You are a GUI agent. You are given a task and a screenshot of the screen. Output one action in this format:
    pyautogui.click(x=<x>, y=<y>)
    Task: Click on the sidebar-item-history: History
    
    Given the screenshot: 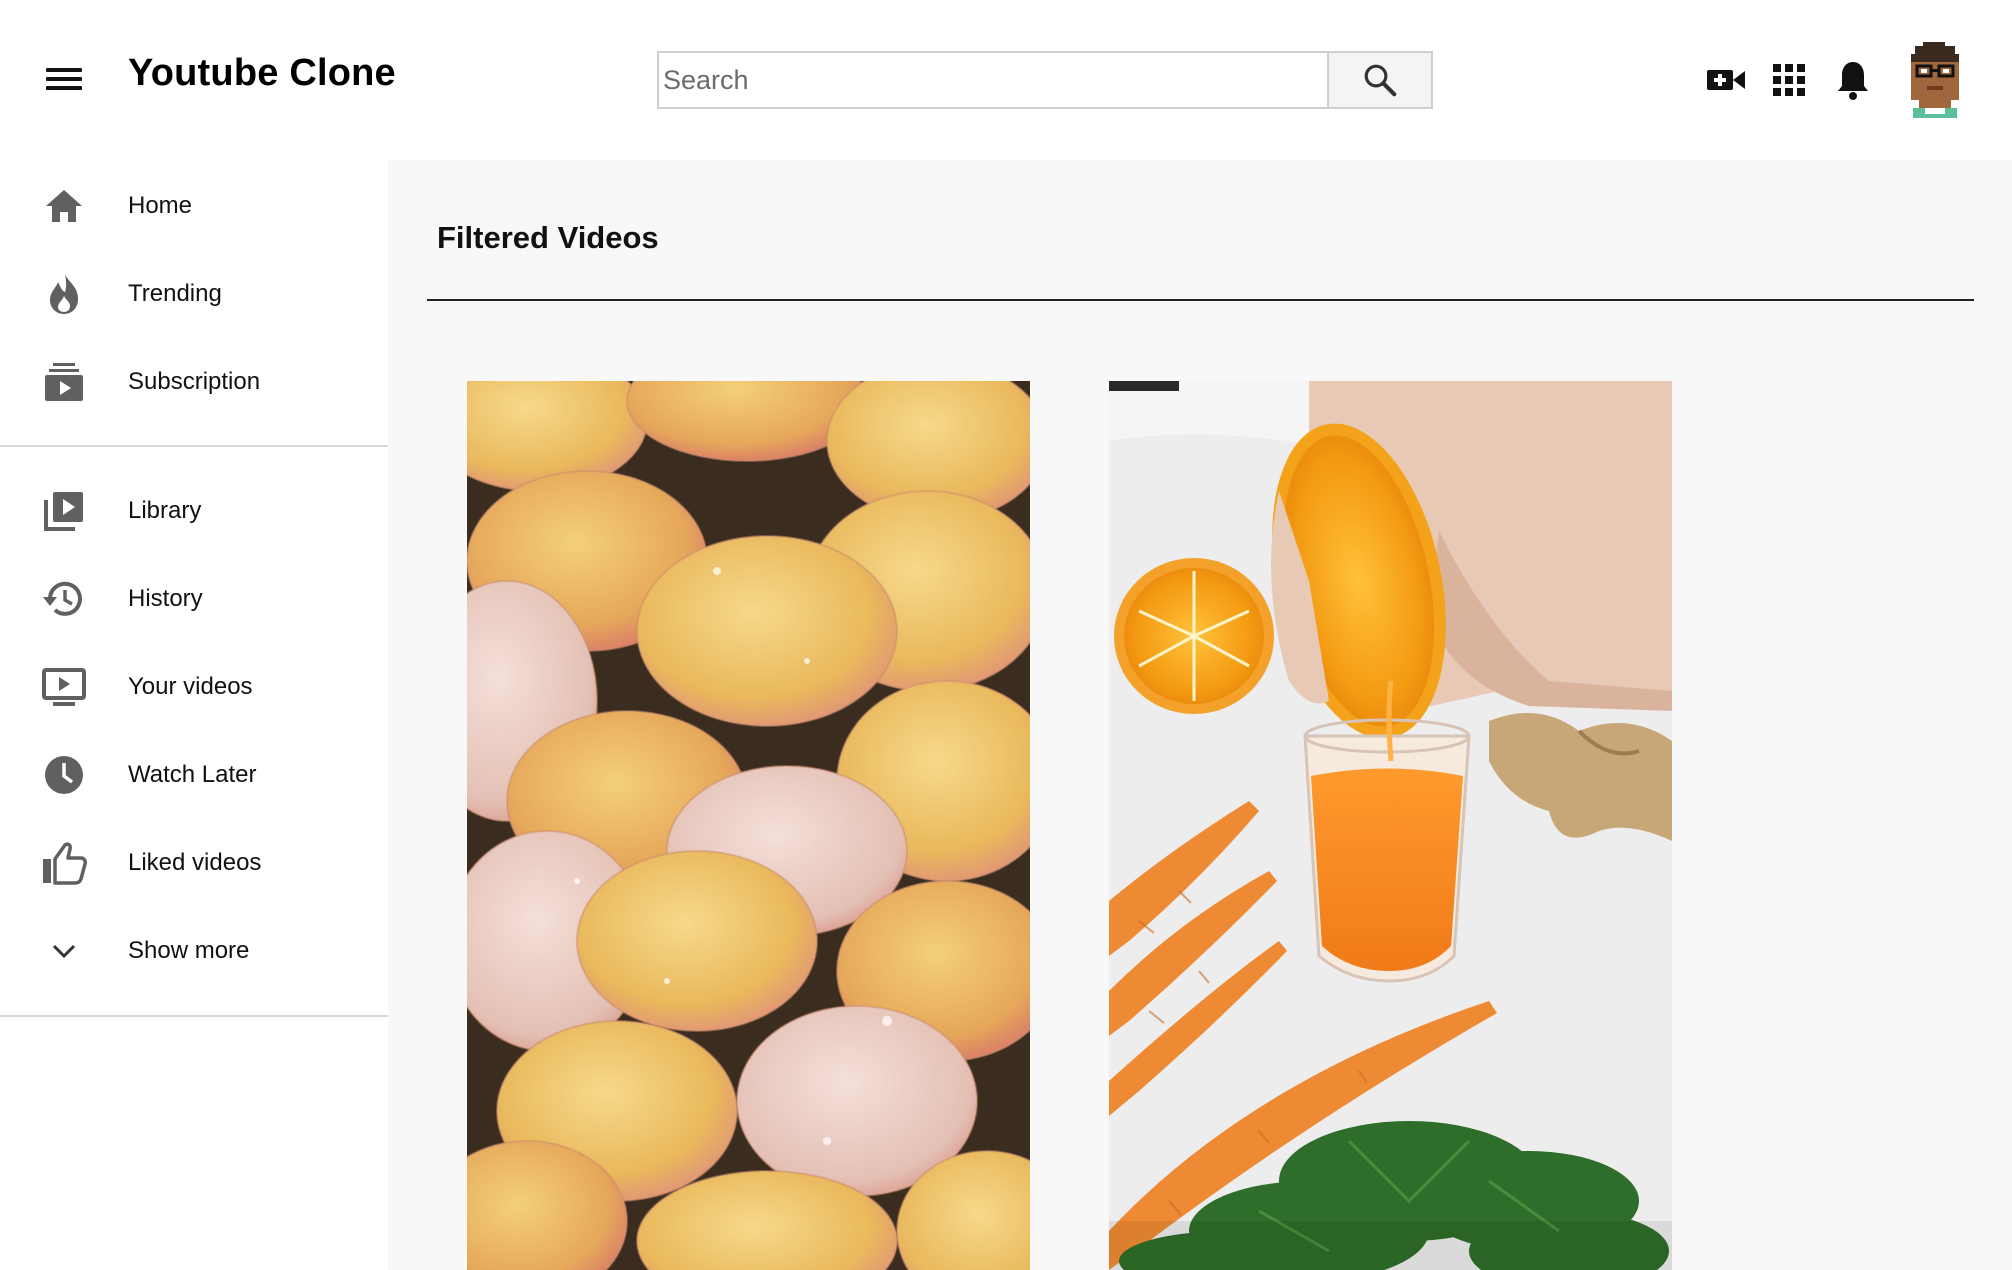 What is the action you would take?
    pyautogui.click(x=194, y=599)
    